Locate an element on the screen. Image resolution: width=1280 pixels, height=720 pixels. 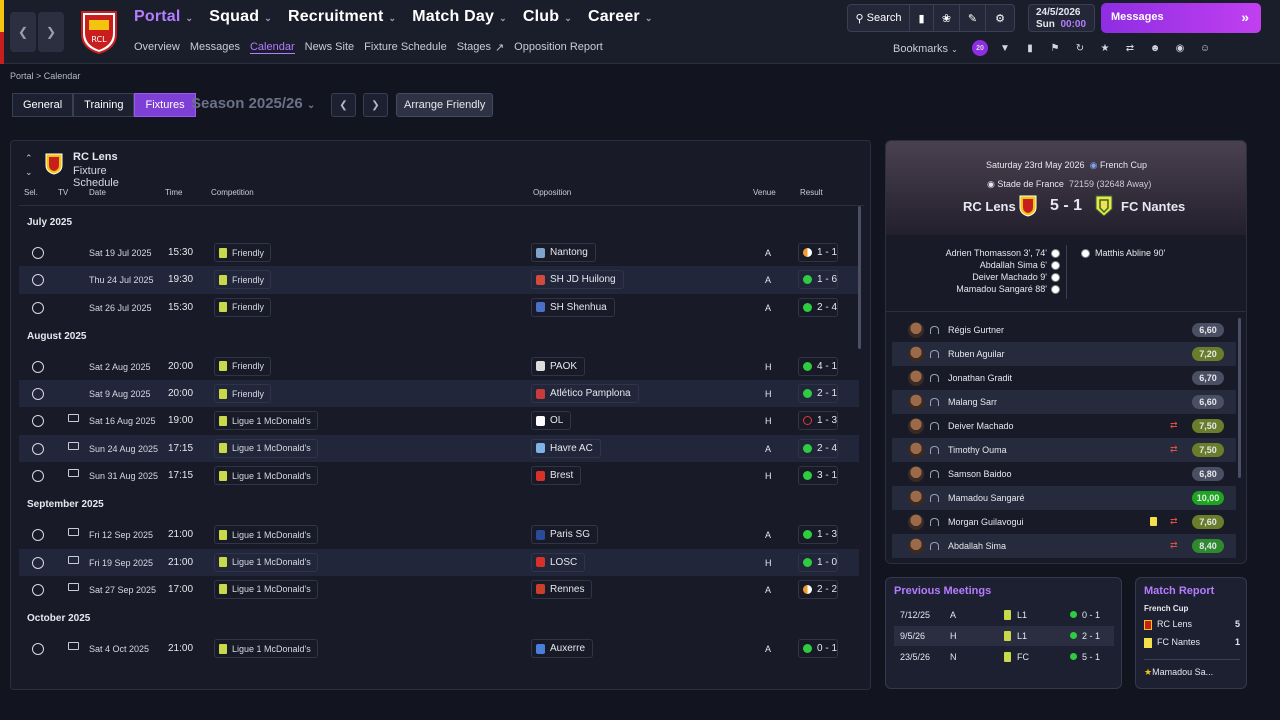
tab-fixtures: Fixtures is located at coordinates (165, 105).